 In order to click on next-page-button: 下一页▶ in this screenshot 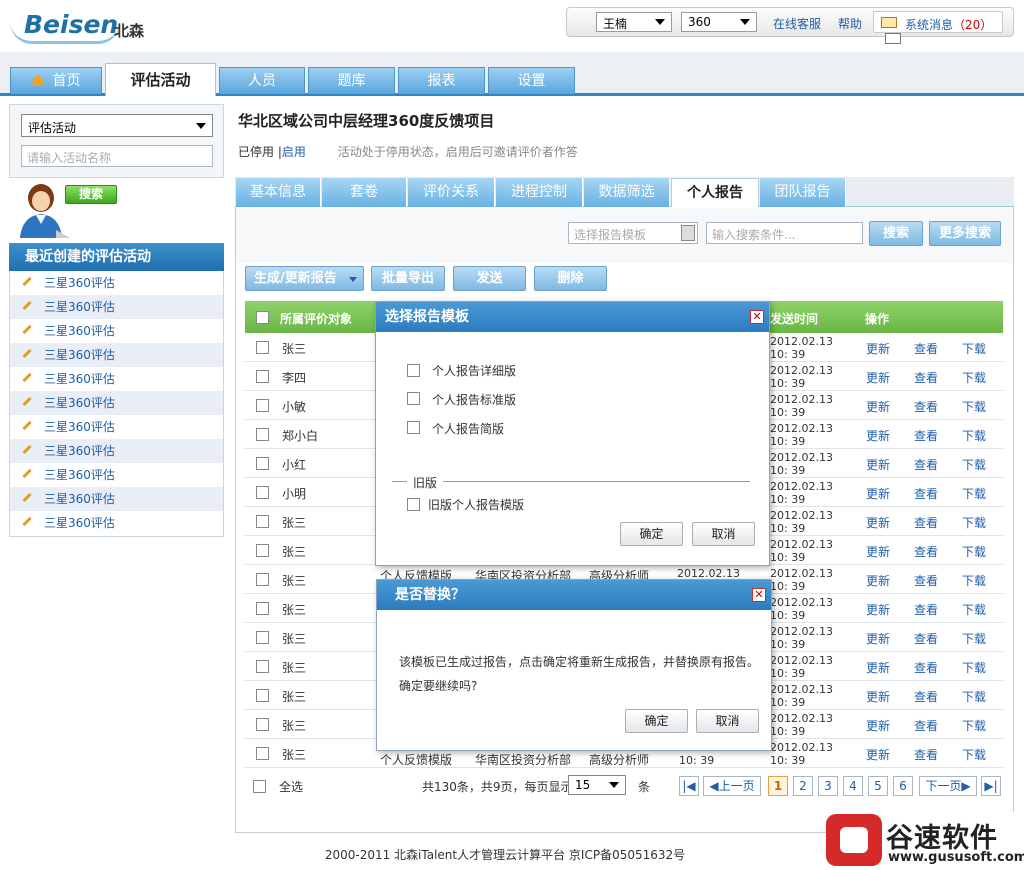, I will do `click(948, 786)`.